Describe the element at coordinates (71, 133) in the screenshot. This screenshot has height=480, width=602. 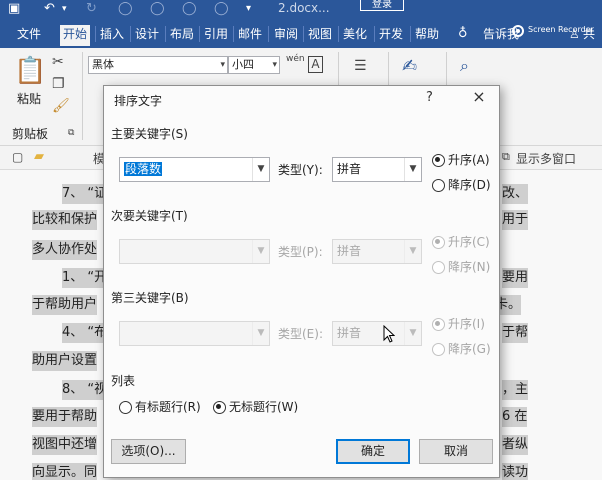
I see `dialog-launcher-icon: ⧉` at that location.